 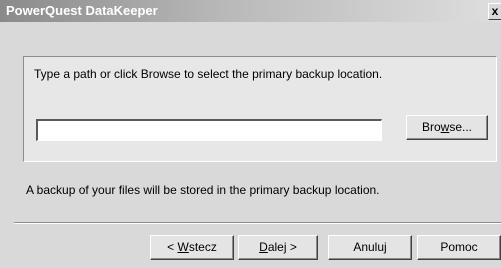 What do you see at coordinates (202, 247) in the screenshot?
I see `back-label-post: stecz` at bounding box center [202, 247].